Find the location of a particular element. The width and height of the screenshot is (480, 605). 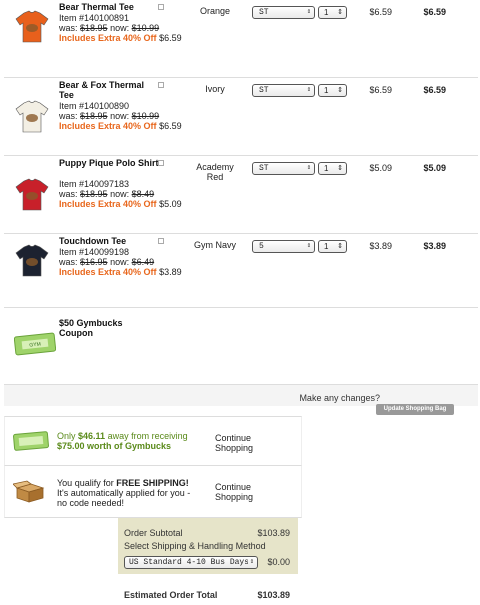

item-number: Item #140099198 is located at coordinates (94, 252).